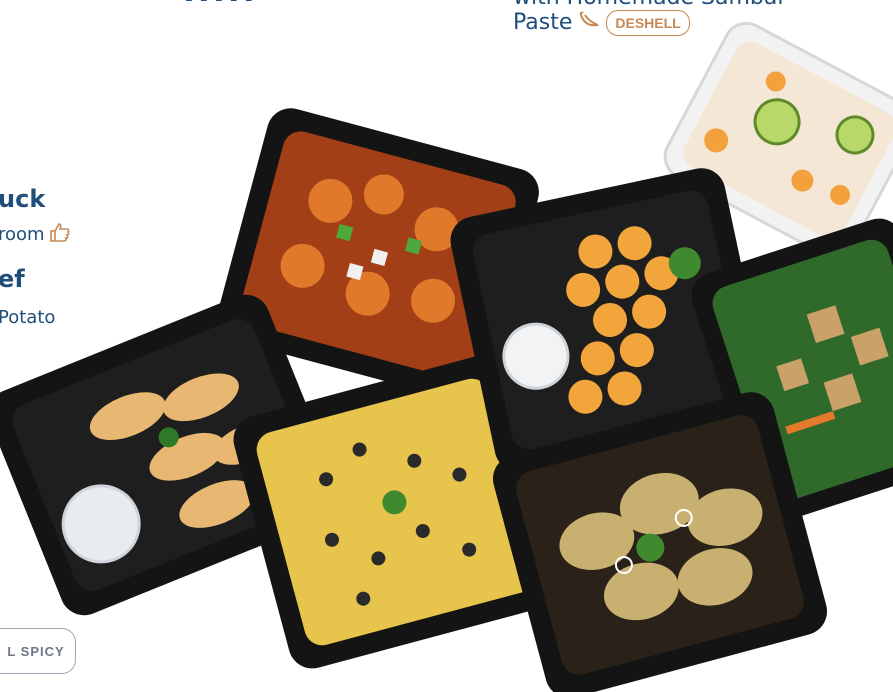 The width and height of the screenshot is (893, 692). What do you see at coordinates (60, 234) in the screenshot?
I see `thumbs-up-icon` at bounding box center [60, 234].